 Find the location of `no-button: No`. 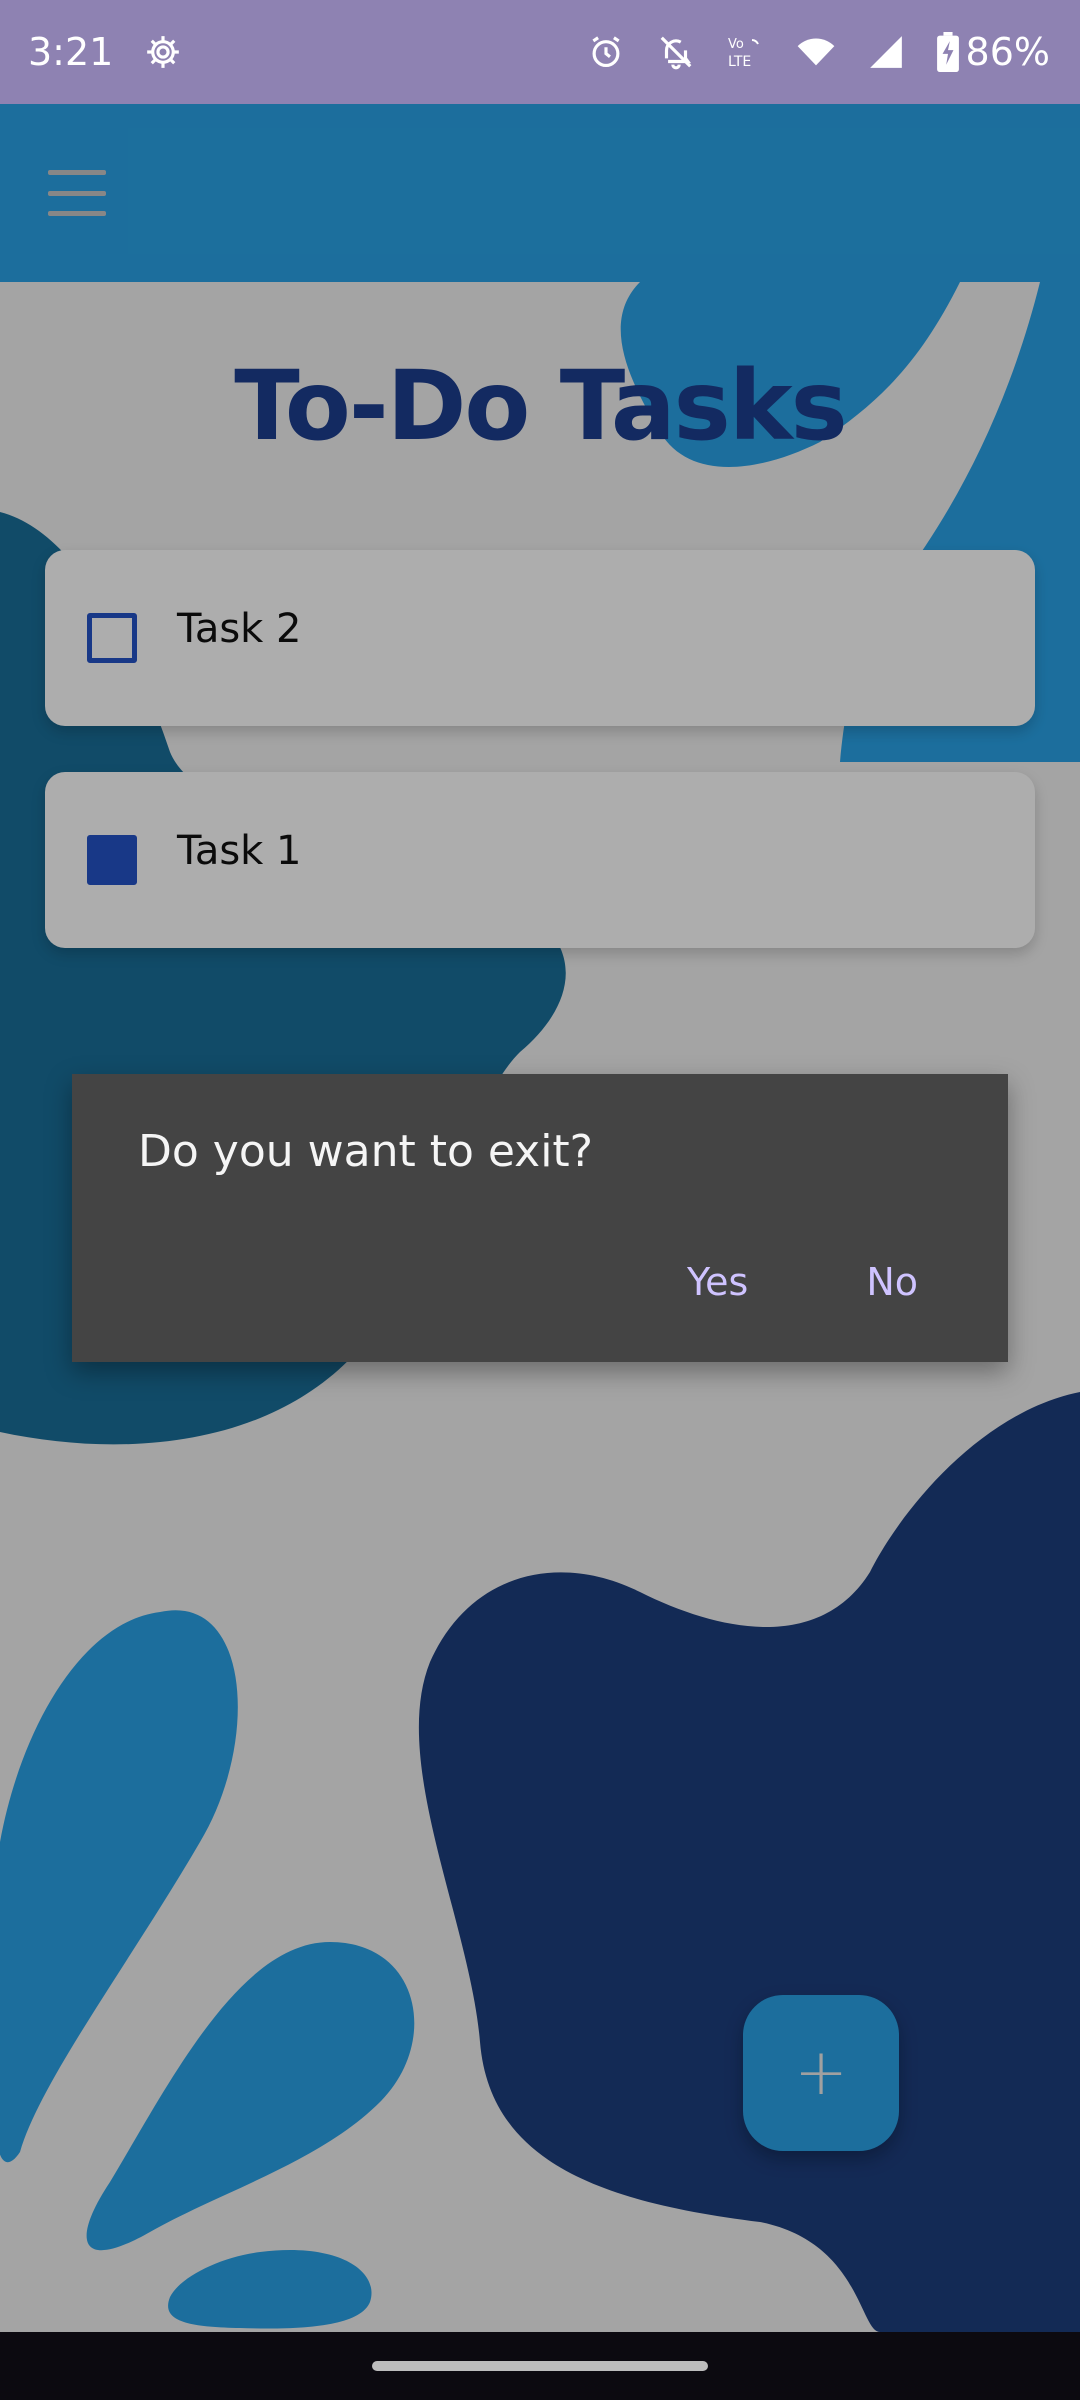

no-button: No is located at coordinates (892, 1282).